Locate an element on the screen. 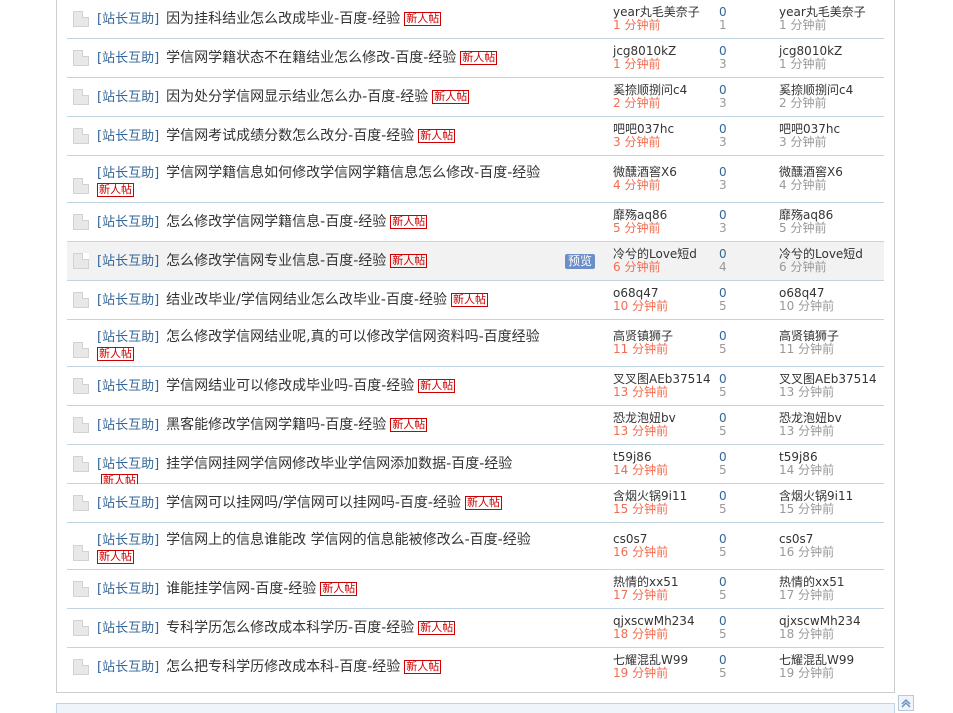 Image resolution: width=953 pixels, height=713 pixels. thread-title-link: 黑客能修改学信网学籍吗-百度-经验 is located at coordinates (276, 425).